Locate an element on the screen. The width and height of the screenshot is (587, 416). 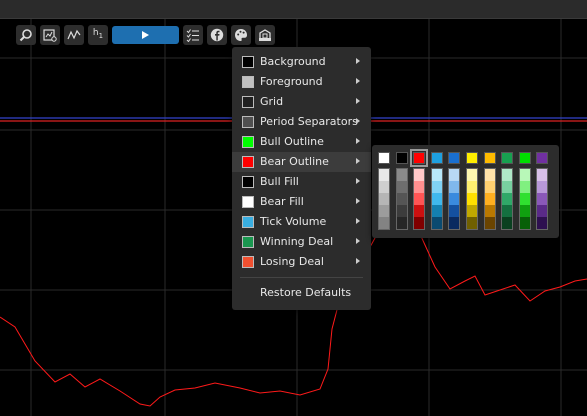
timeframe-button: h1 is located at coordinates (98, 35).